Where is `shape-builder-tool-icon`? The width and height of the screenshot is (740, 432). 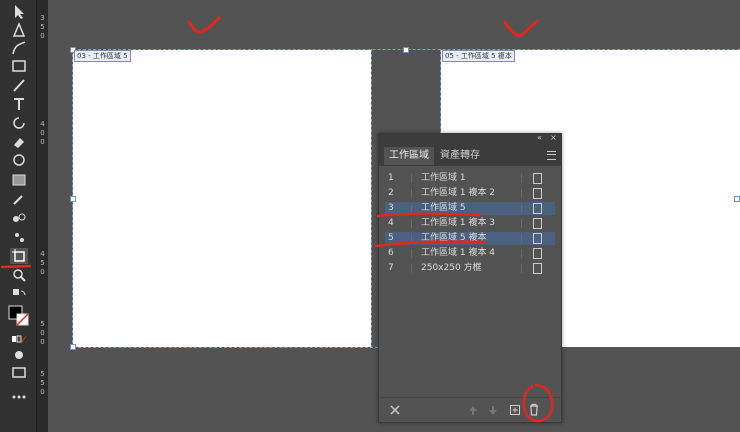
shape-builder-tool-icon is located at coordinates (19, 160).